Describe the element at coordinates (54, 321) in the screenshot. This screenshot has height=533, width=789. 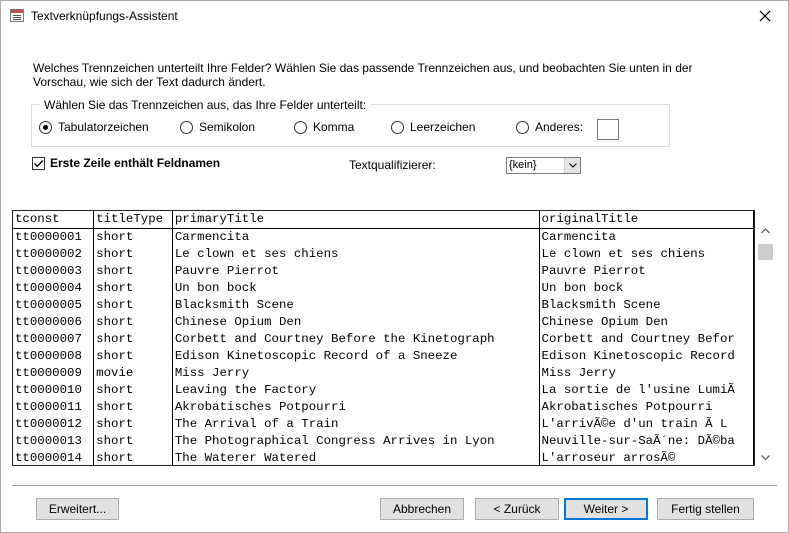
I see `preview-cell: tt0000006` at that location.